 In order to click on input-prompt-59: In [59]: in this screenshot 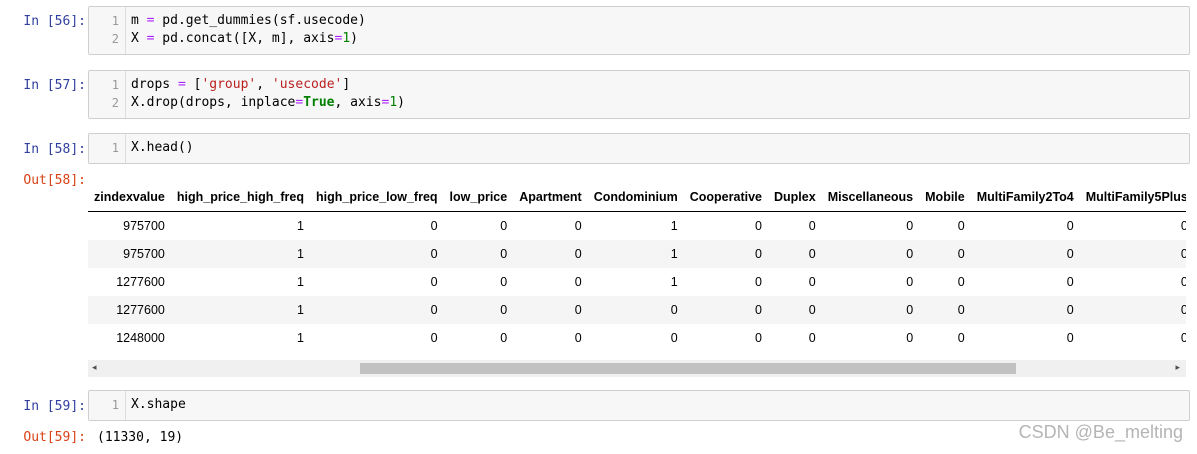, I will do `click(54, 406)`.